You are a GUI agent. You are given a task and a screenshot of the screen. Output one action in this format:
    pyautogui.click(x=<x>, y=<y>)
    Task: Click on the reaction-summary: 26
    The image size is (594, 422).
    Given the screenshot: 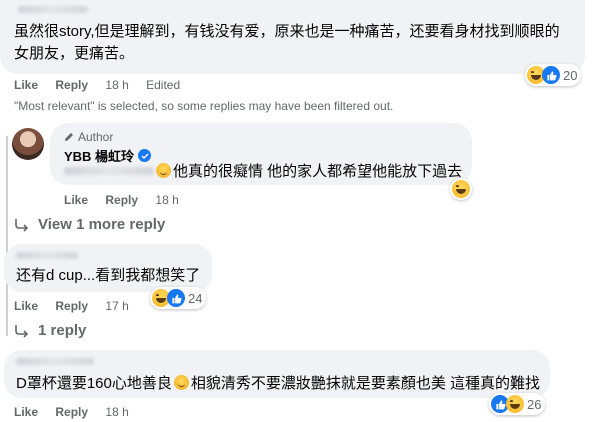 What is the action you would take?
    pyautogui.click(x=517, y=404)
    